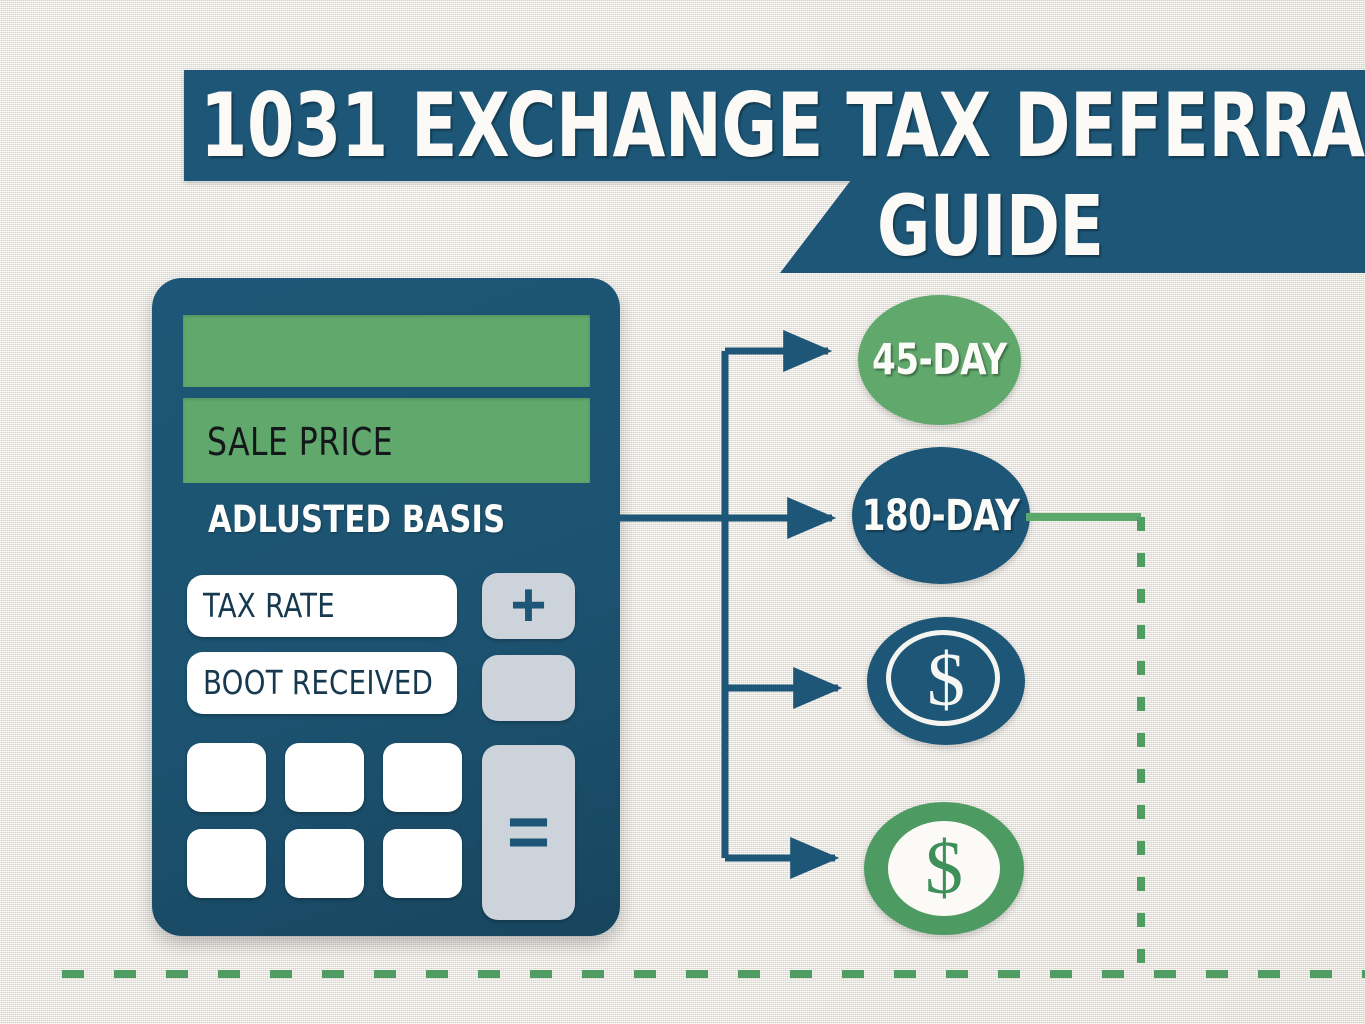  Describe the element at coordinates (528, 688) in the screenshot. I see `blank-gray-key` at that location.